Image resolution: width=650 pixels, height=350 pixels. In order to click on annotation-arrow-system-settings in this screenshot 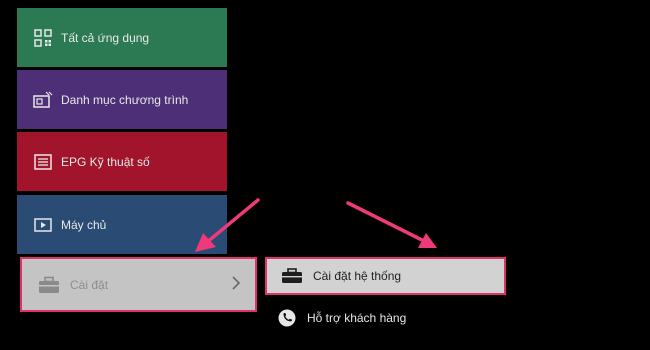, I will do `click(391, 224)`.